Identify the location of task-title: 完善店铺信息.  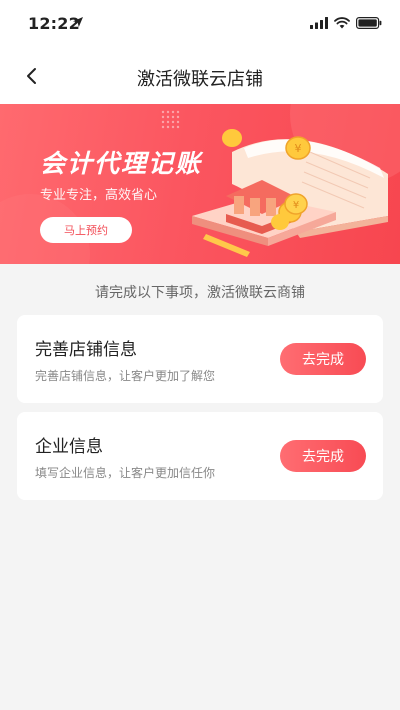
(86, 350).